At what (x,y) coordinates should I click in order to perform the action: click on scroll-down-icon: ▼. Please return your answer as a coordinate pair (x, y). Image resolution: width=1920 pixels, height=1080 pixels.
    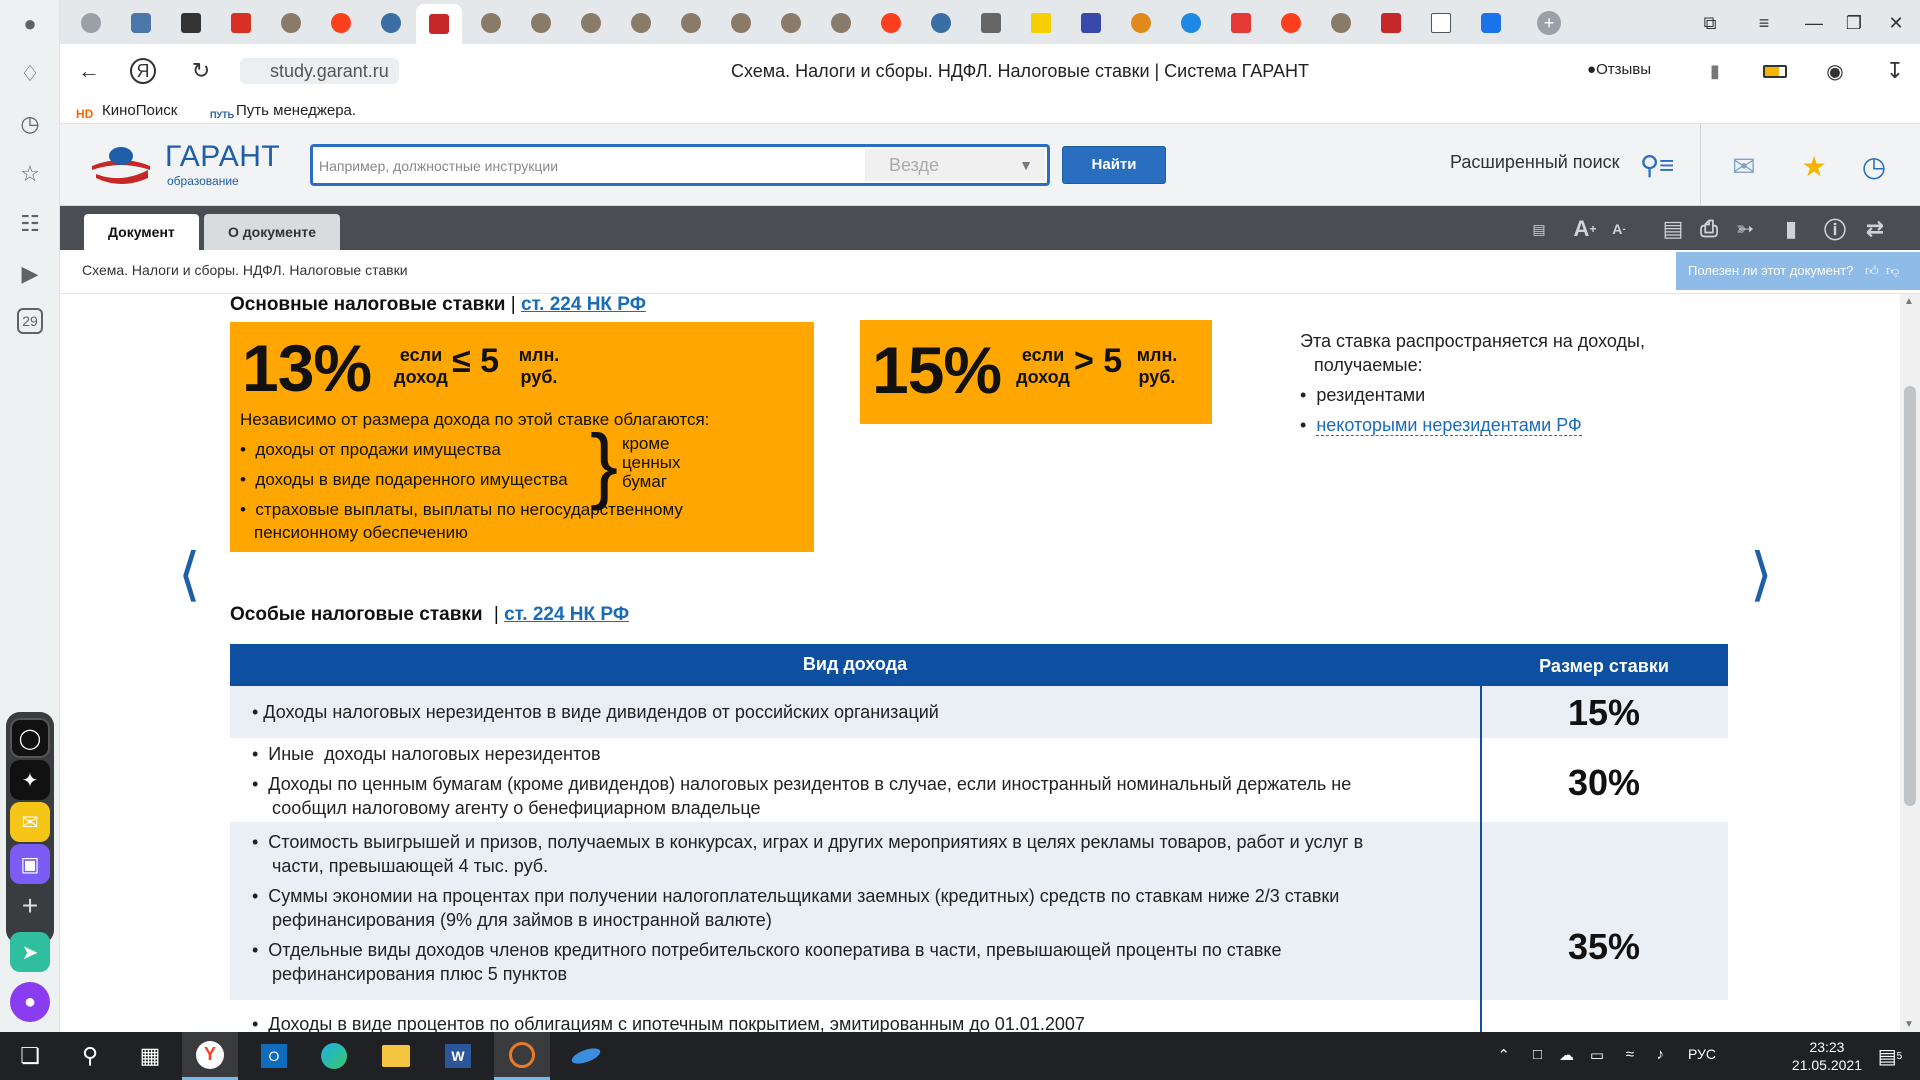
    Looking at the image, I should click on (1909, 1024).